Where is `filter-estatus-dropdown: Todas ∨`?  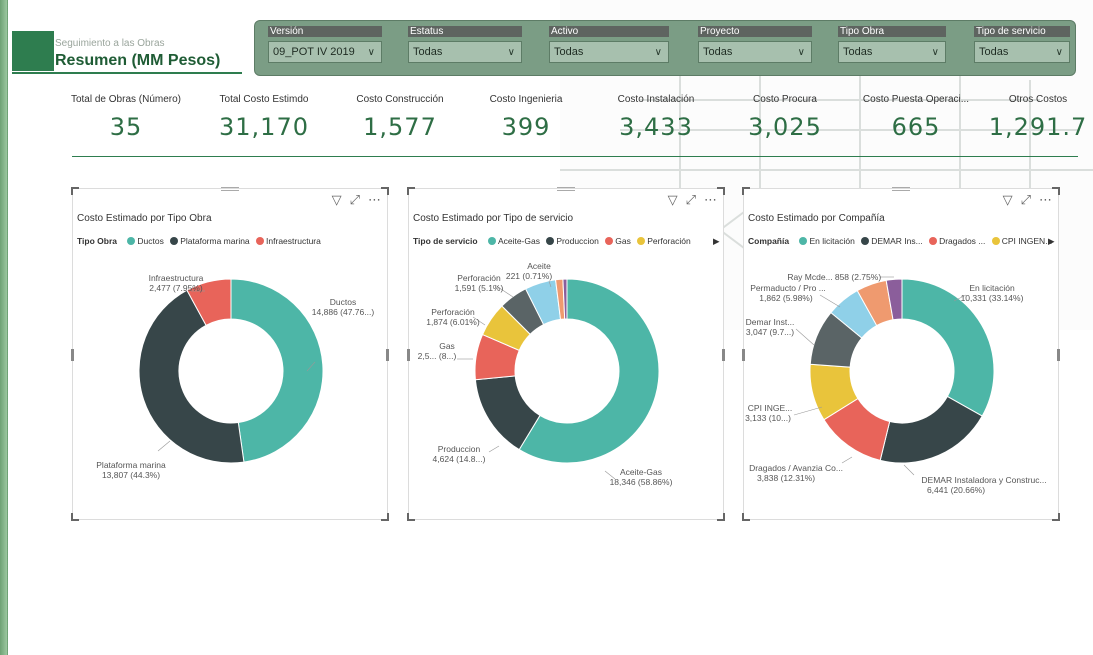
filter-estatus-dropdown: Todas ∨ is located at coordinates (465, 52).